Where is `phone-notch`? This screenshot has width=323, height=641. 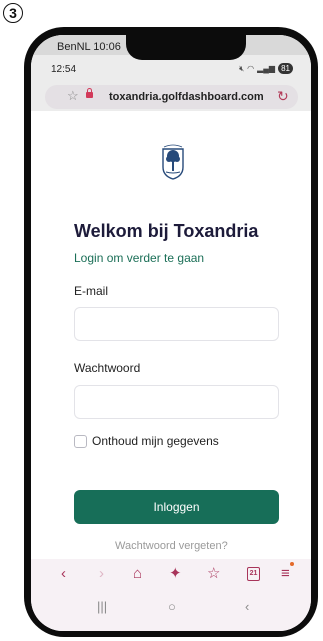 phone-notch is located at coordinates (186, 47).